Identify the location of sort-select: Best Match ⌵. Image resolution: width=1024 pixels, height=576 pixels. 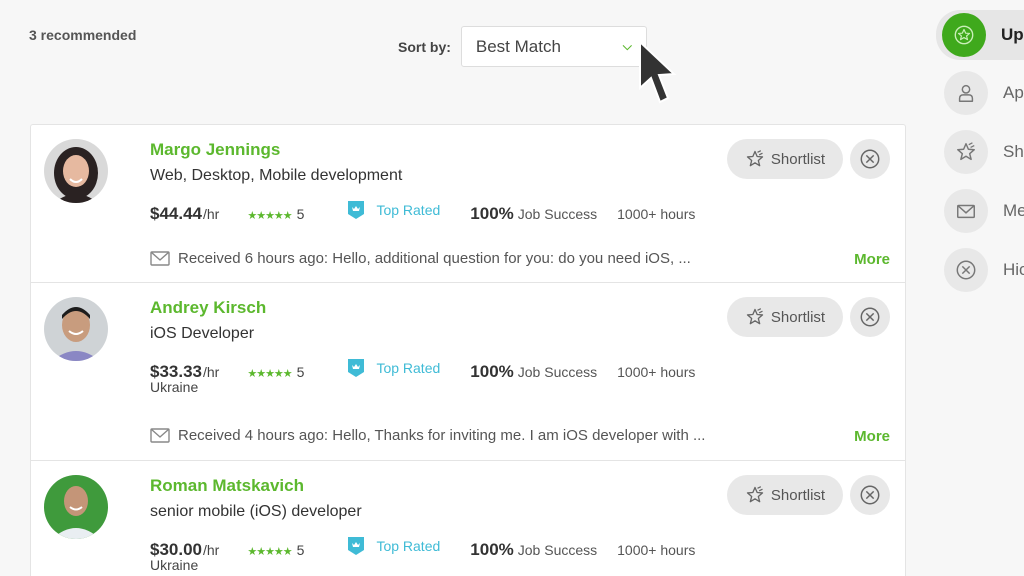
(553, 46).